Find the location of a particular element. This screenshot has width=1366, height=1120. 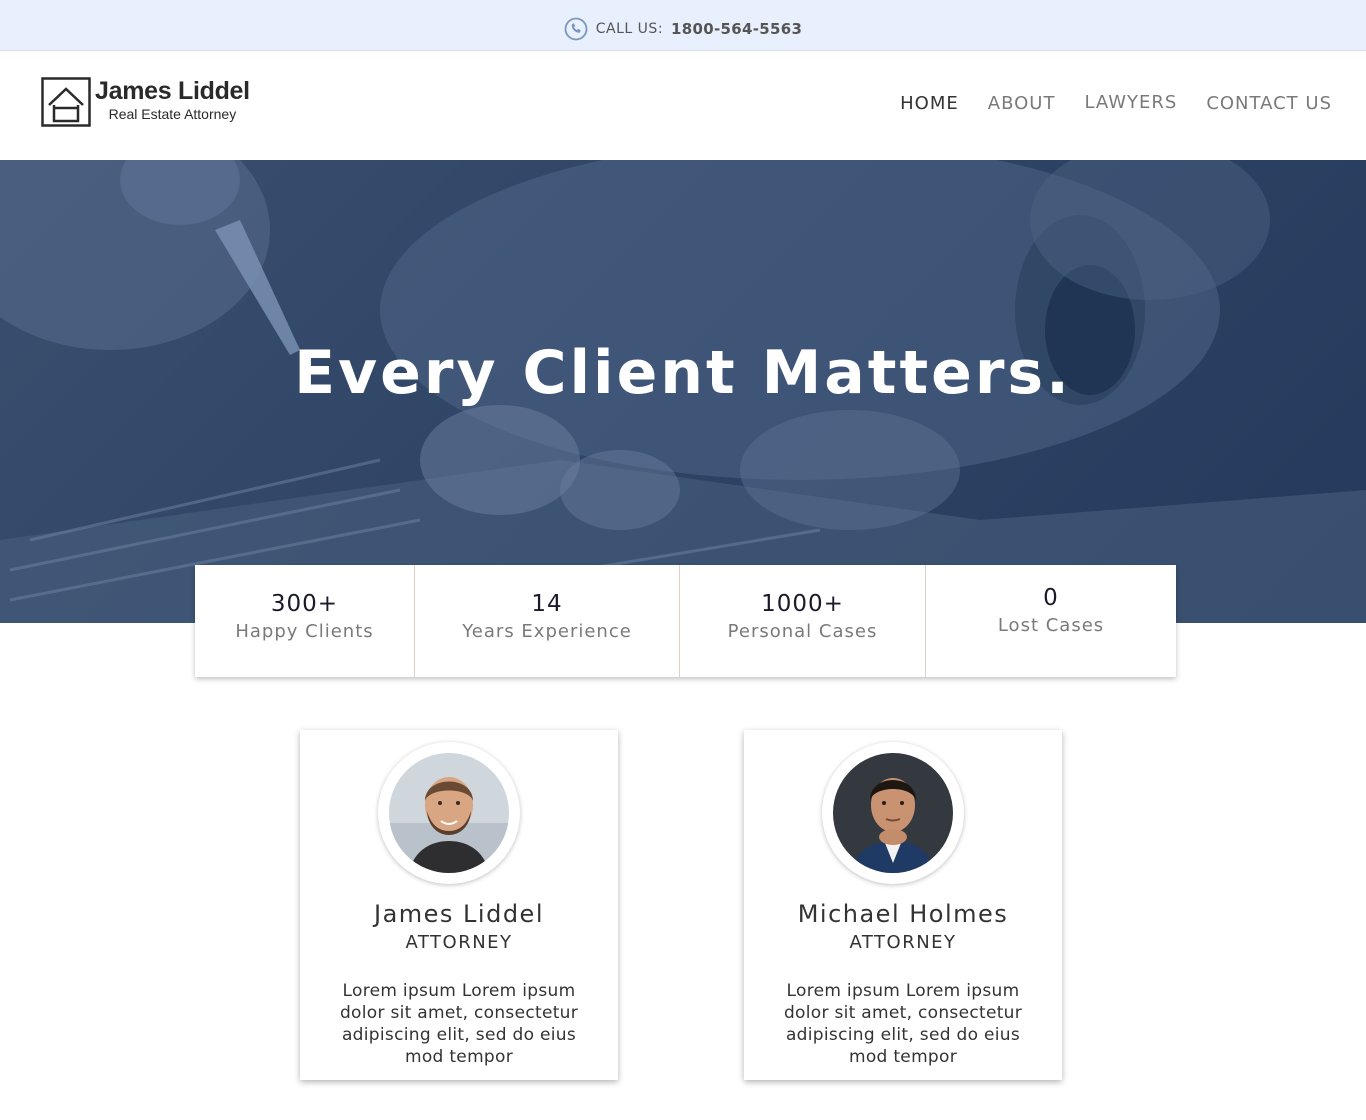

top-contact-bar: CALL US: 1800-564-5563 is located at coordinates (683, 25).